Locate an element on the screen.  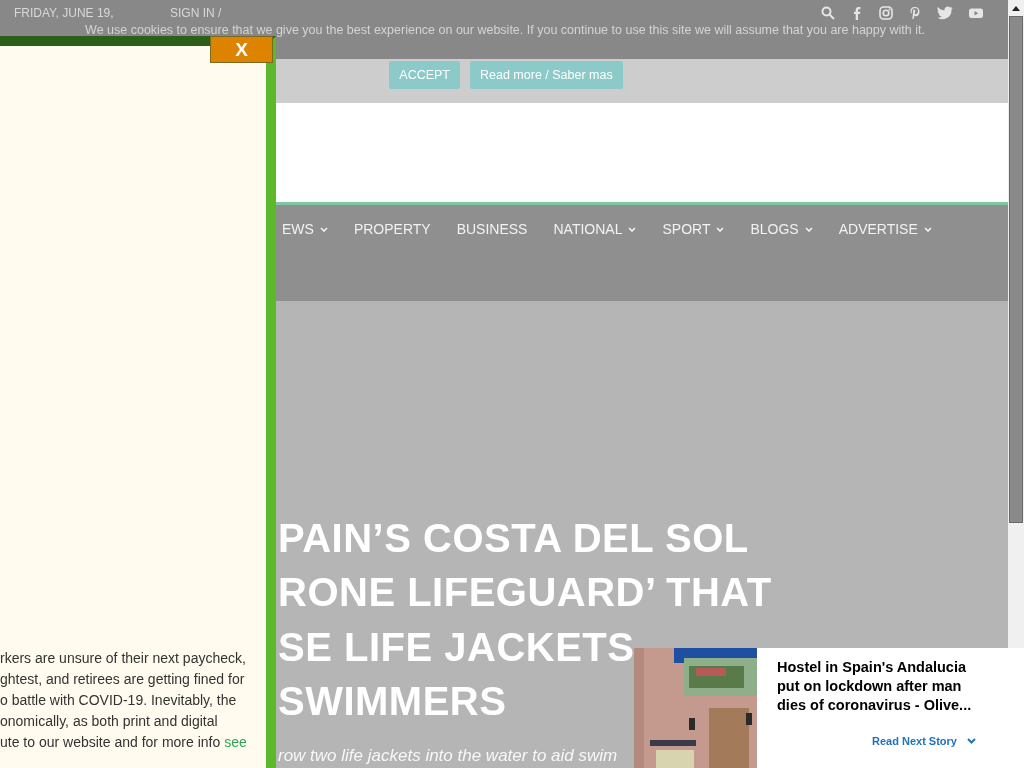
pinterest-icon is located at coordinates (915, 13).